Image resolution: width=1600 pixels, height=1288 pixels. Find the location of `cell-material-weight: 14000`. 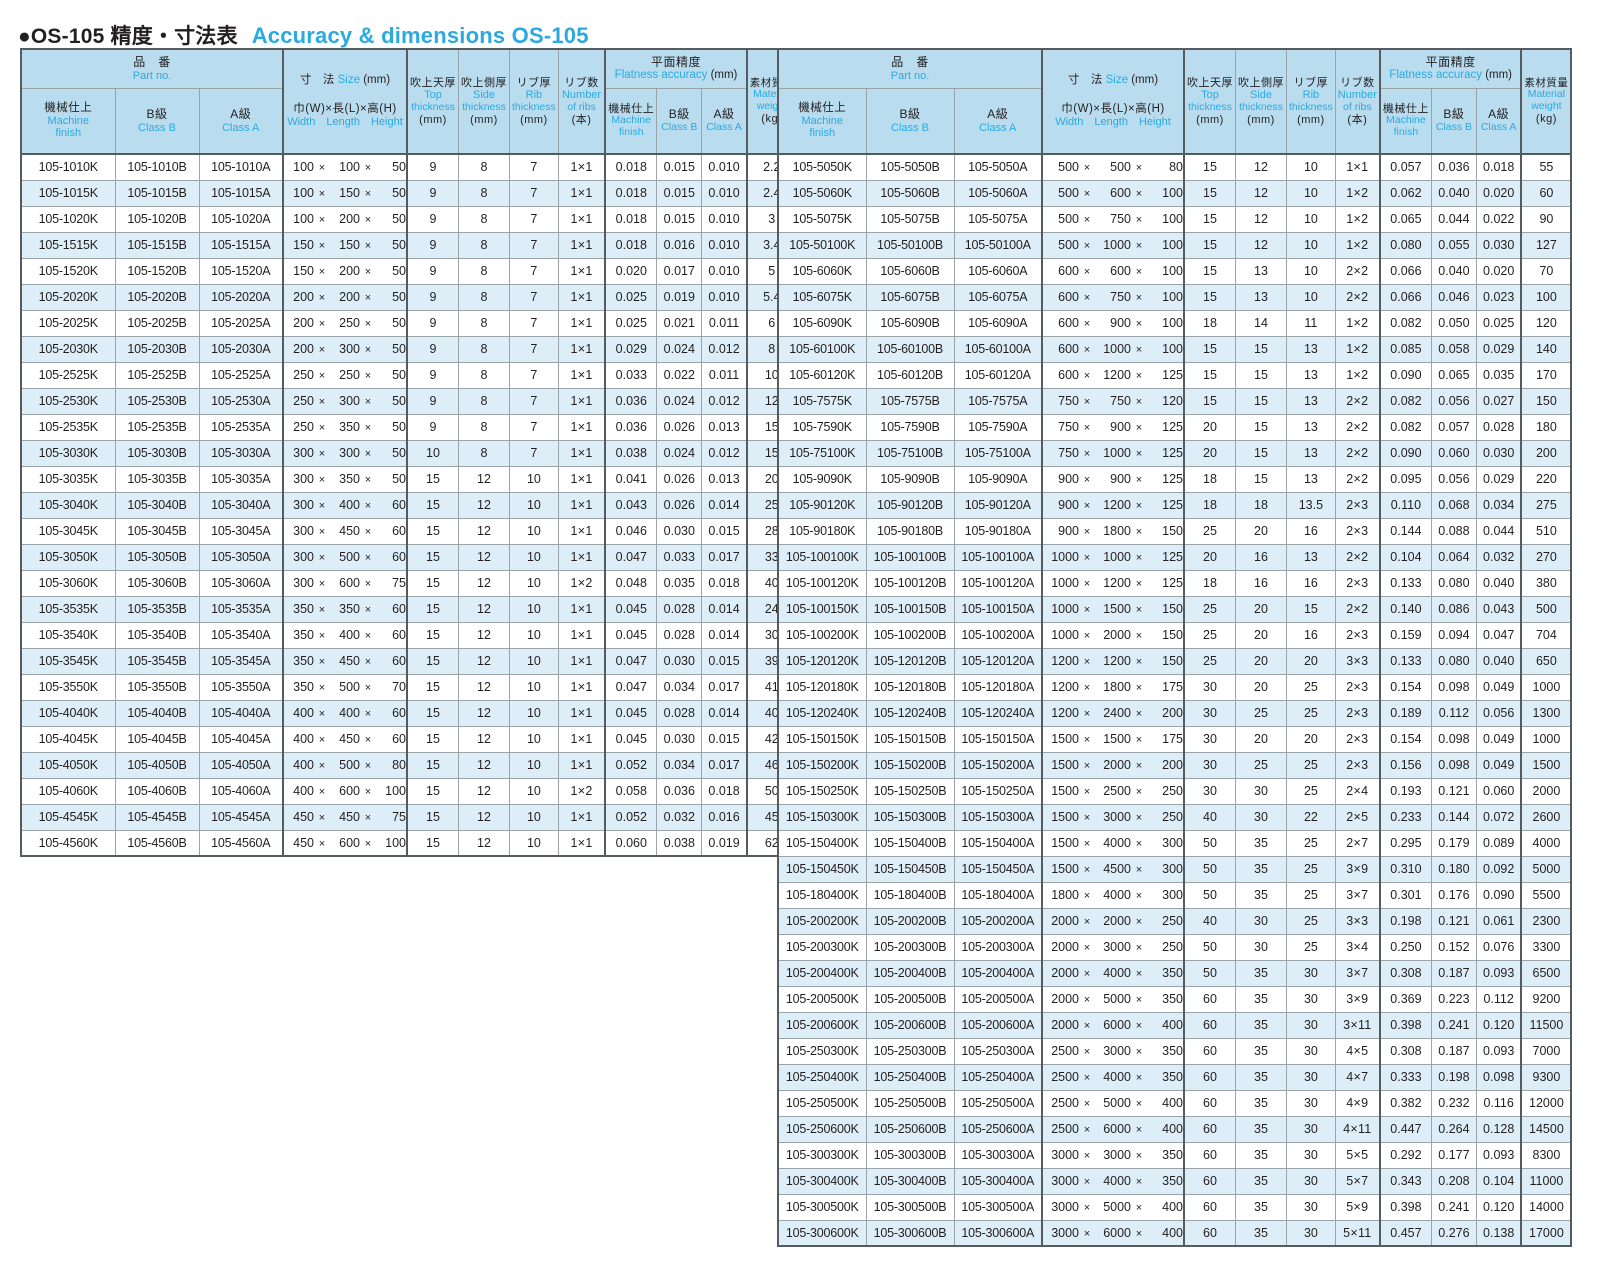

cell-material-weight: 14000 is located at coordinates (1546, 1207).